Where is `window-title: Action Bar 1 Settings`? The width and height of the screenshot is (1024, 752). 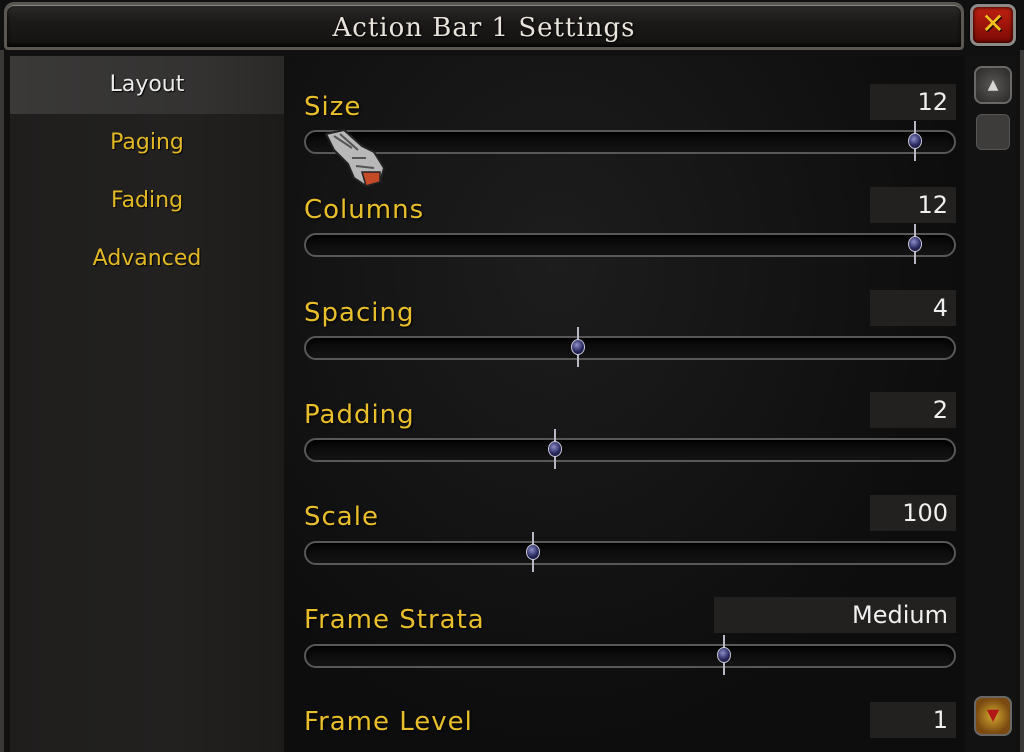
window-title: Action Bar 1 Settings is located at coordinates (484, 28).